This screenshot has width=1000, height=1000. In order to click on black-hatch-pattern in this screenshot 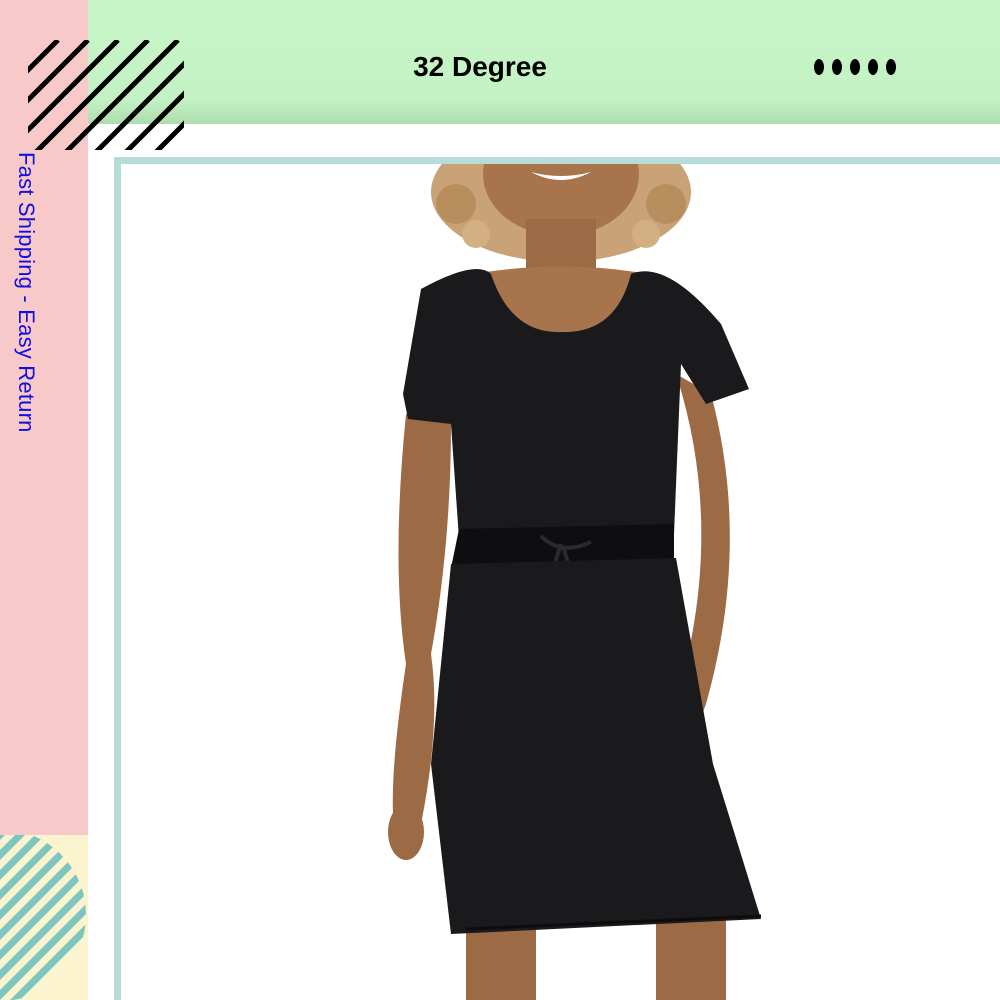, I will do `click(106, 95)`.